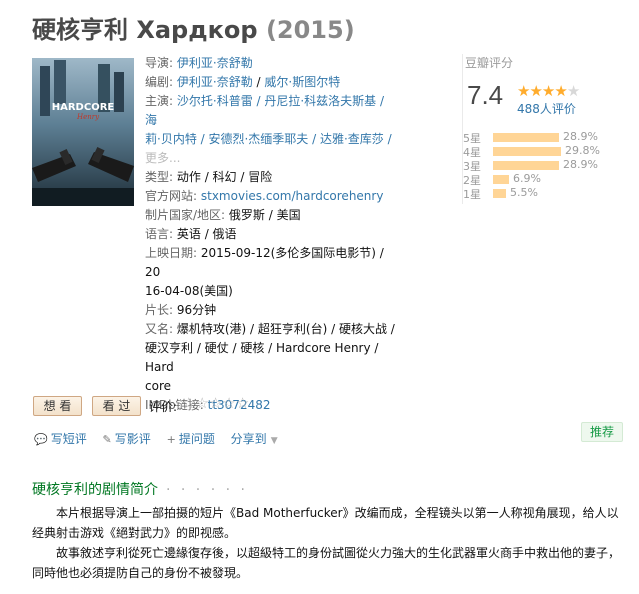 The width and height of the screenshot is (639, 594). What do you see at coordinates (274, 441) in the screenshot?
I see `chevron-down-icon: ▼` at bounding box center [274, 441].